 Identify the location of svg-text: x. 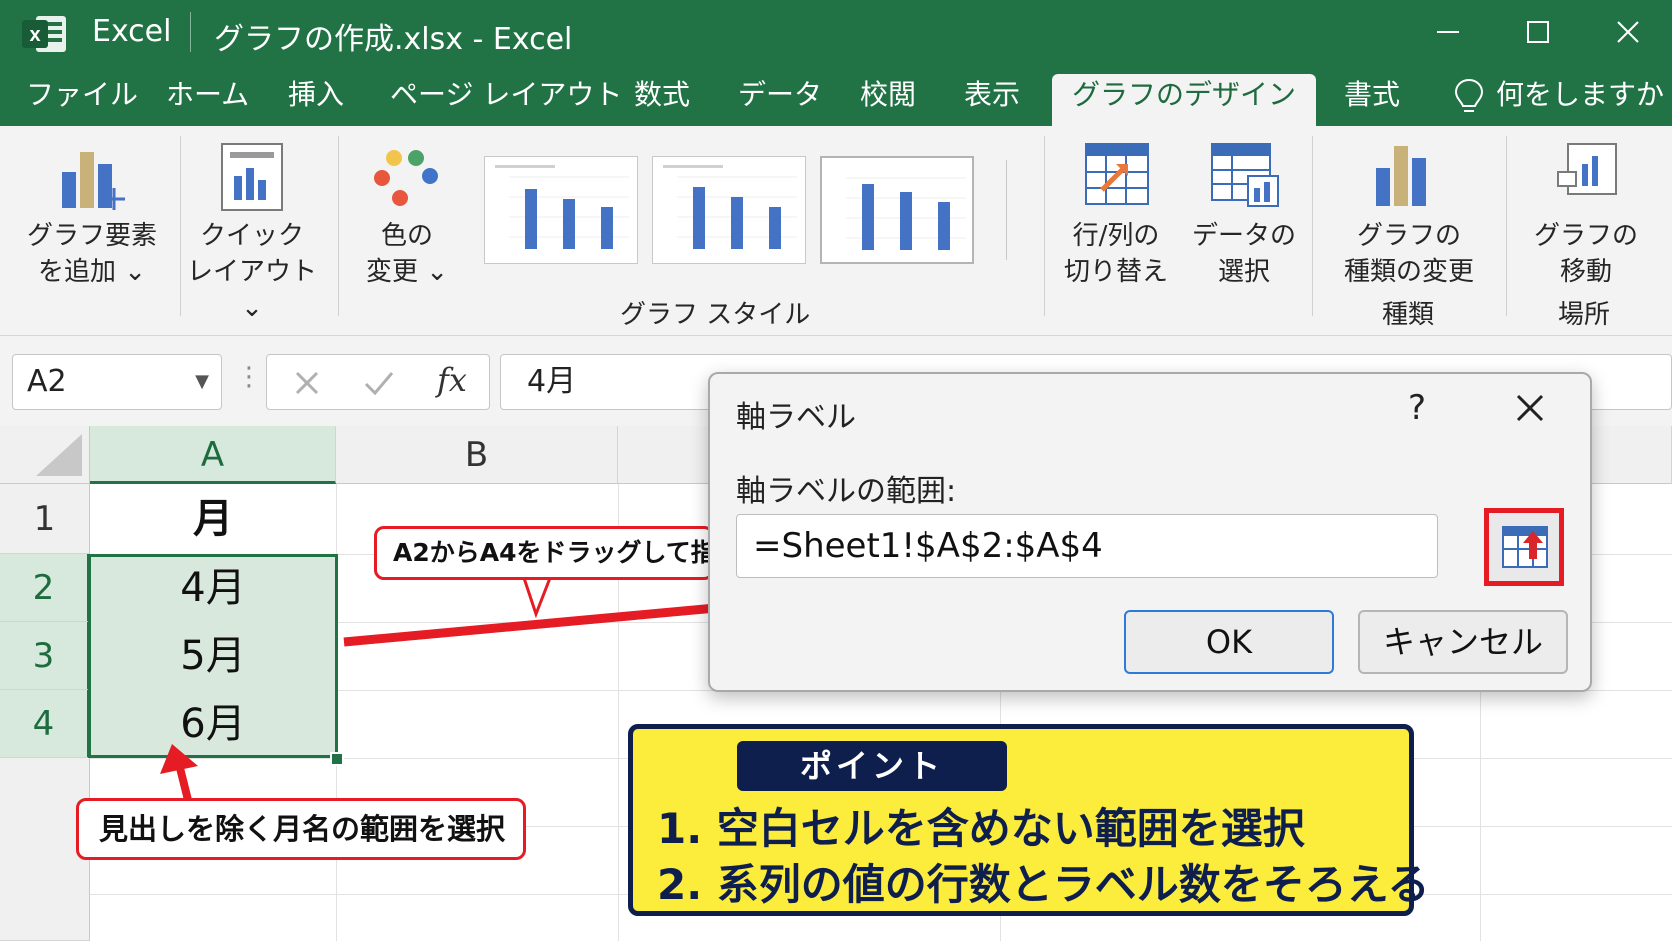
(34, 35).